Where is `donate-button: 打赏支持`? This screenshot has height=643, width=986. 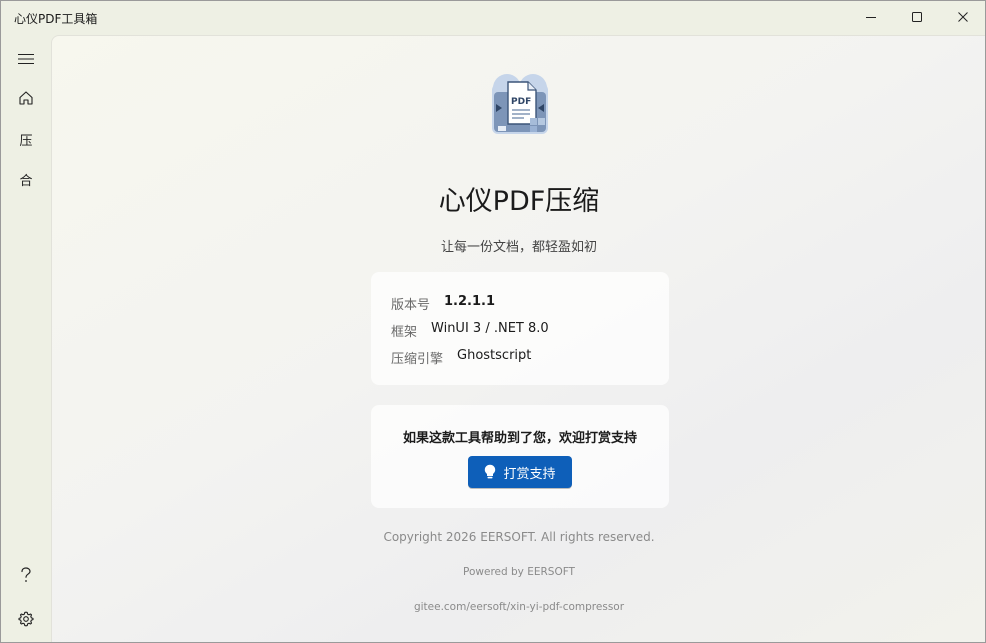 donate-button: 打赏支持 is located at coordinates (520, 472).